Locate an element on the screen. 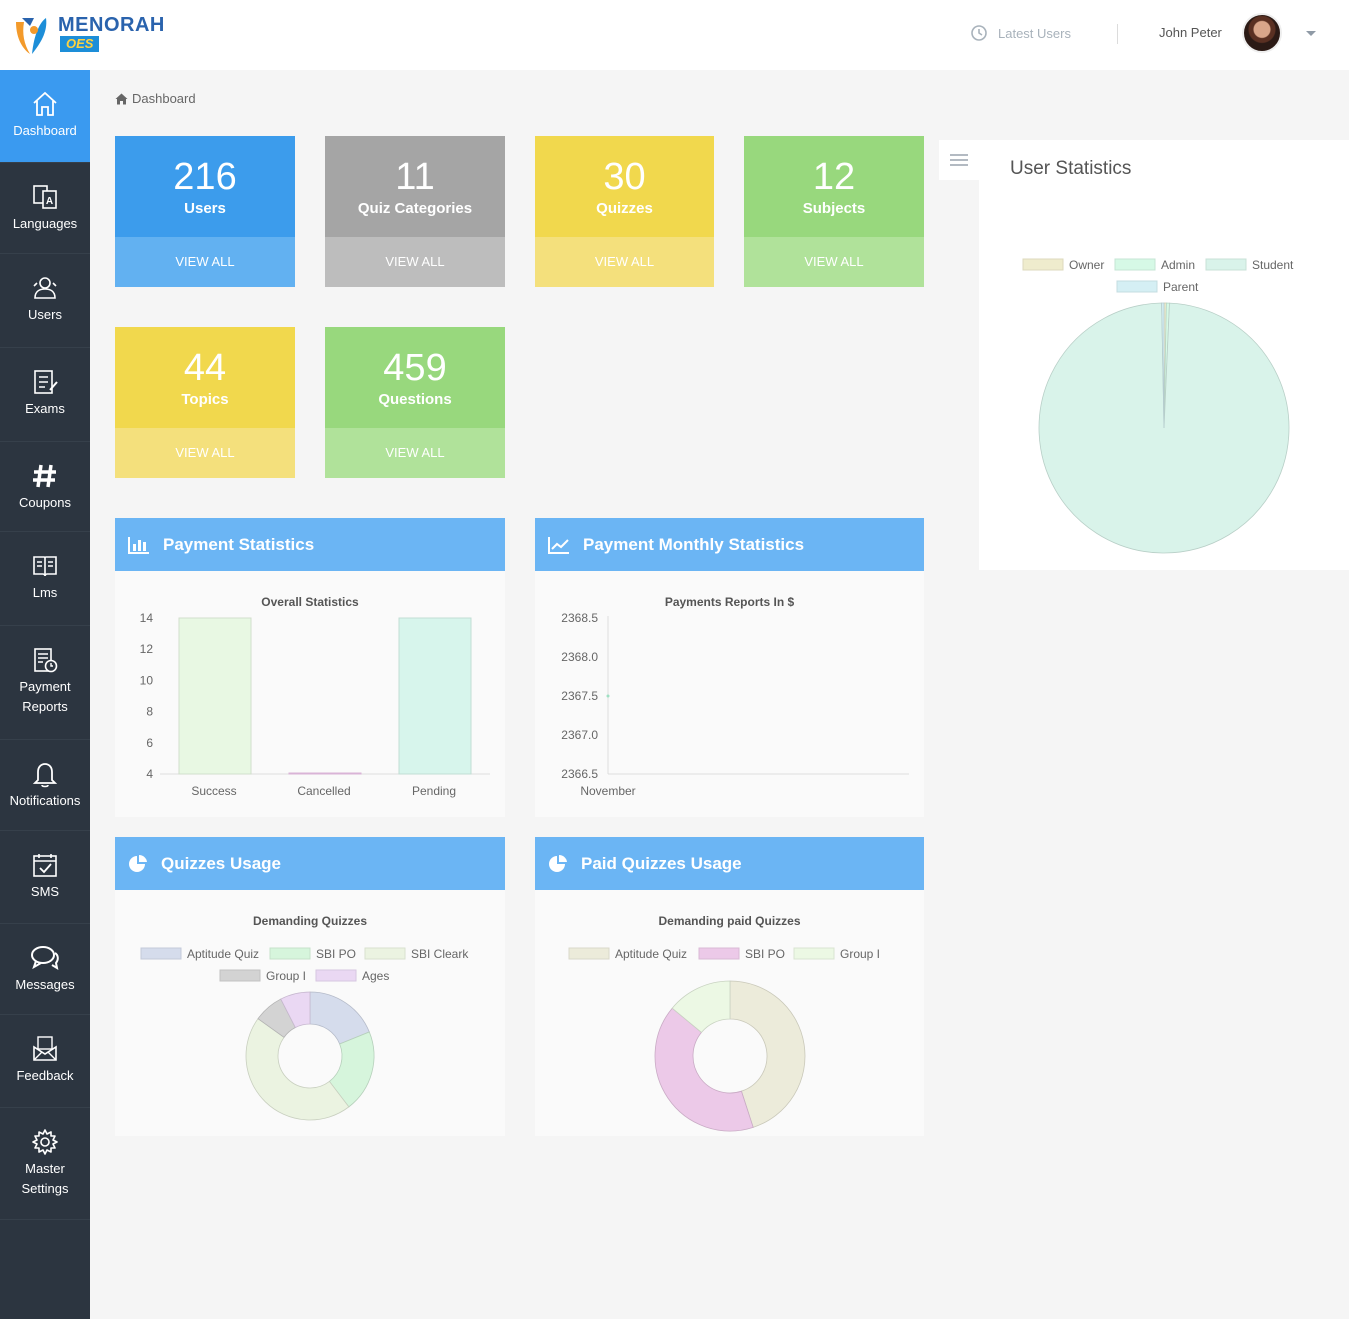  y-tick-label: 10 is located at coordinates (147, 680).